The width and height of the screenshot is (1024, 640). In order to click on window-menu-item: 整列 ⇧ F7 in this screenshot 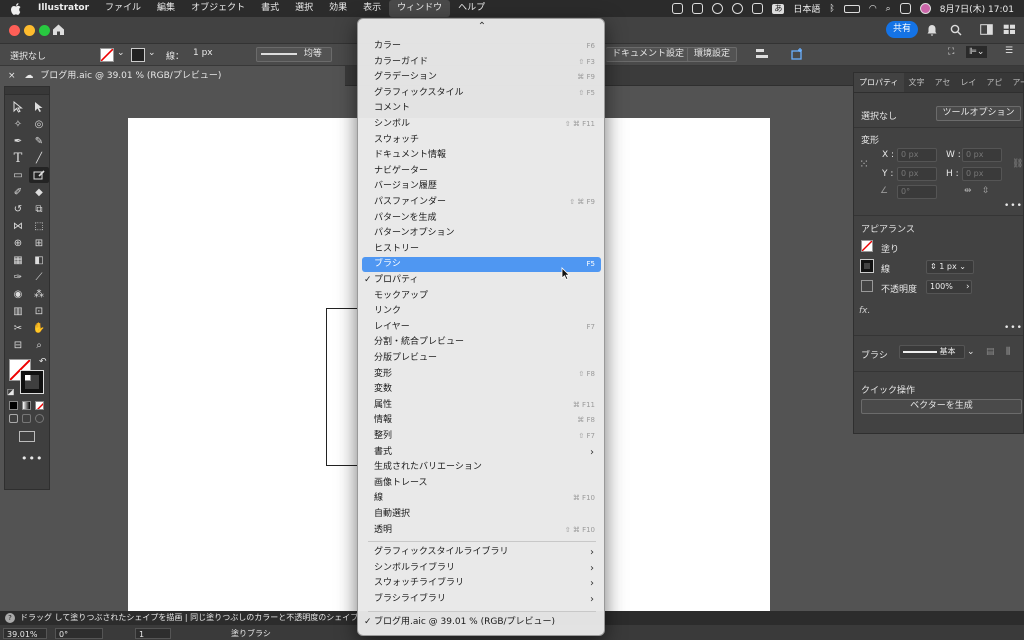, I will do `click(481, 436)`.